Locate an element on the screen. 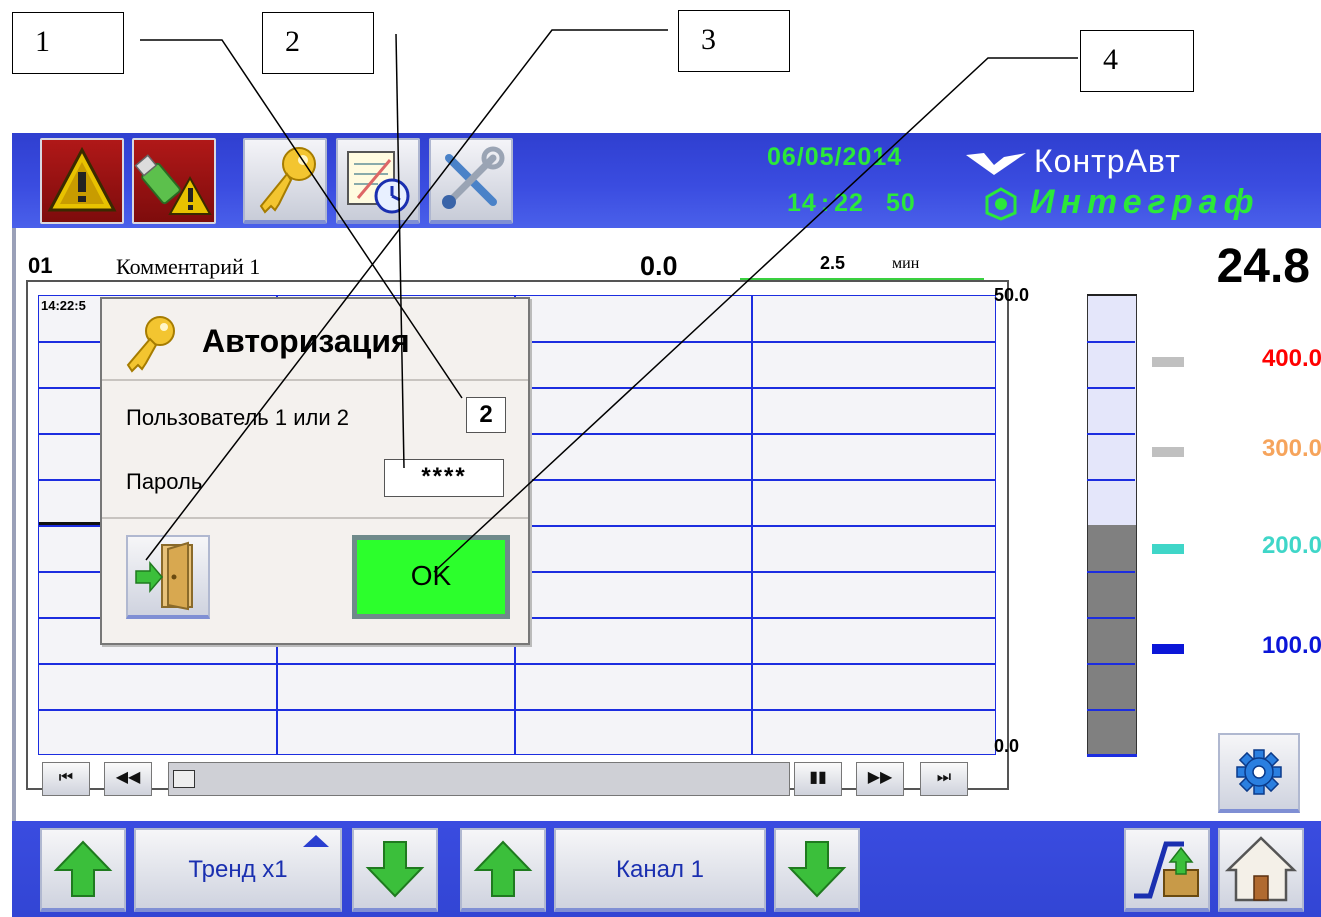 The height and width of the screenshot is (917, 1321). dialog-divider-bottom is located at coordinates (315, 518).